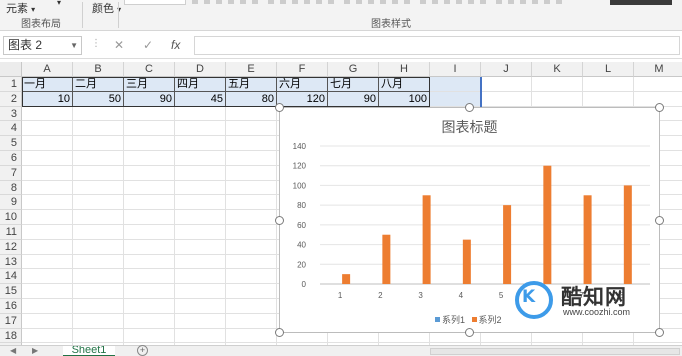 The image size is (682, 356). I want to click on row-header-14: 14, so click(11, 277).